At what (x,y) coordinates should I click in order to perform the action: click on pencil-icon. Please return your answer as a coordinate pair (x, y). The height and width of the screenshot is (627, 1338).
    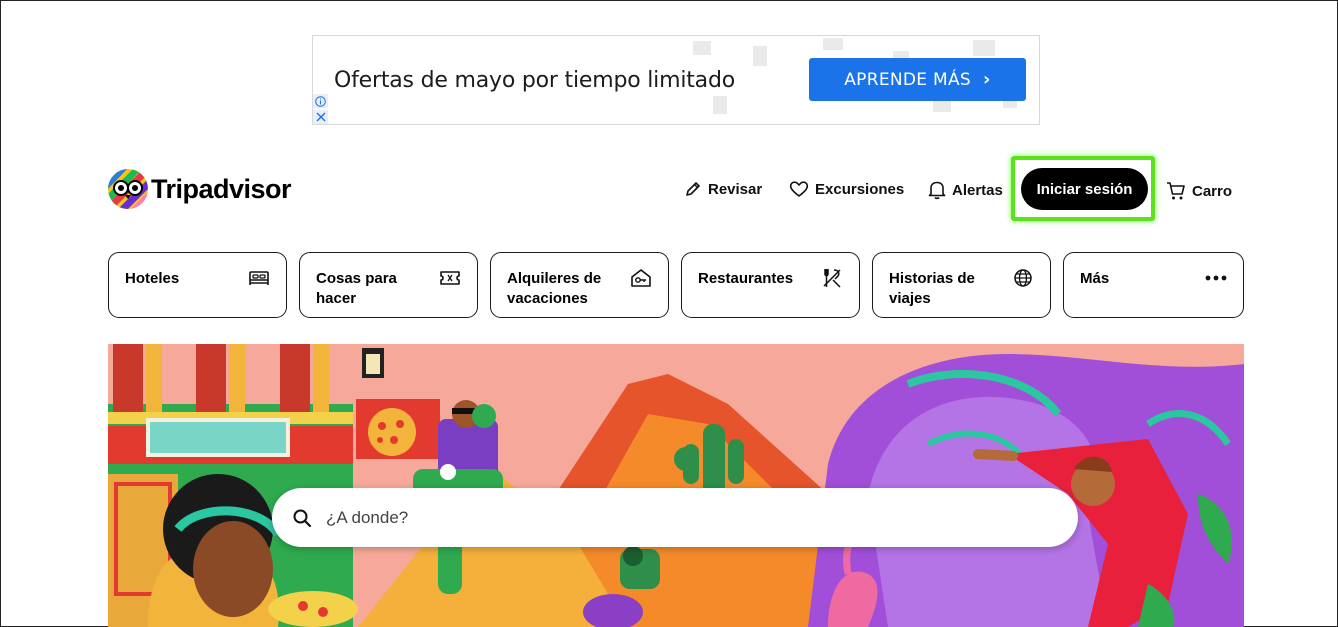
    Looking at the image, I should click on (693, 189).